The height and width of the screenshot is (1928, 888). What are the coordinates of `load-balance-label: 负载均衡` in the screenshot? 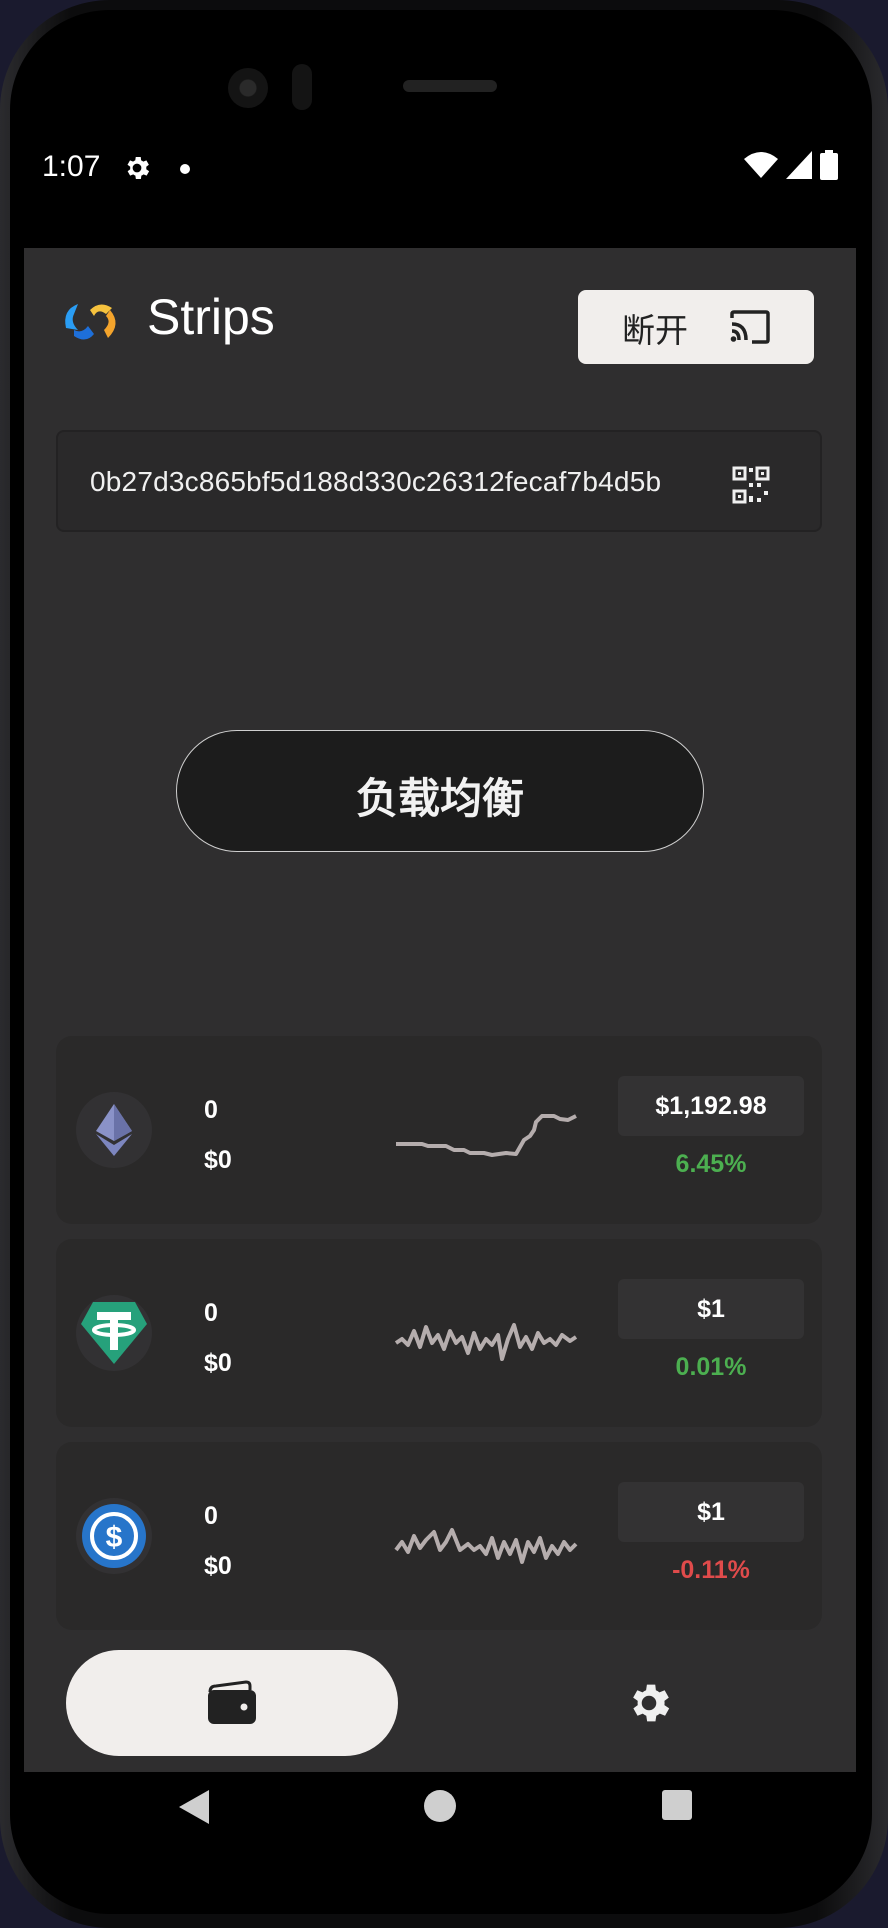 It's located at (439, 798).